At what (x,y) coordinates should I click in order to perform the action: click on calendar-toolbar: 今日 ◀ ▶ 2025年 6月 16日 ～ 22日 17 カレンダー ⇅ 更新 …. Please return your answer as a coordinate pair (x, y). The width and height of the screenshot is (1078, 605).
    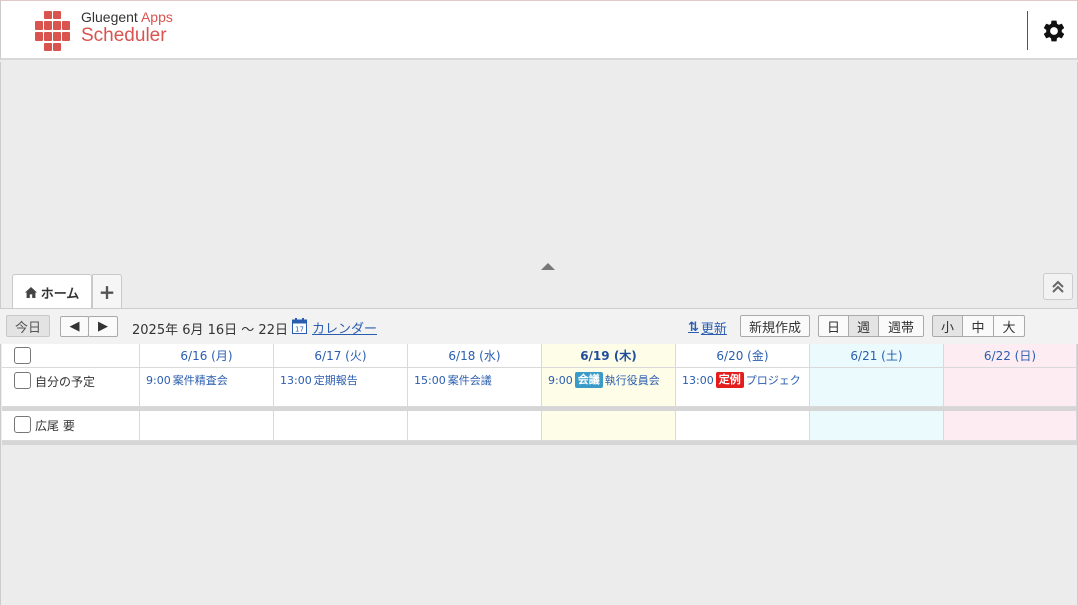
    Looking at the image, I should click on (539, 326).